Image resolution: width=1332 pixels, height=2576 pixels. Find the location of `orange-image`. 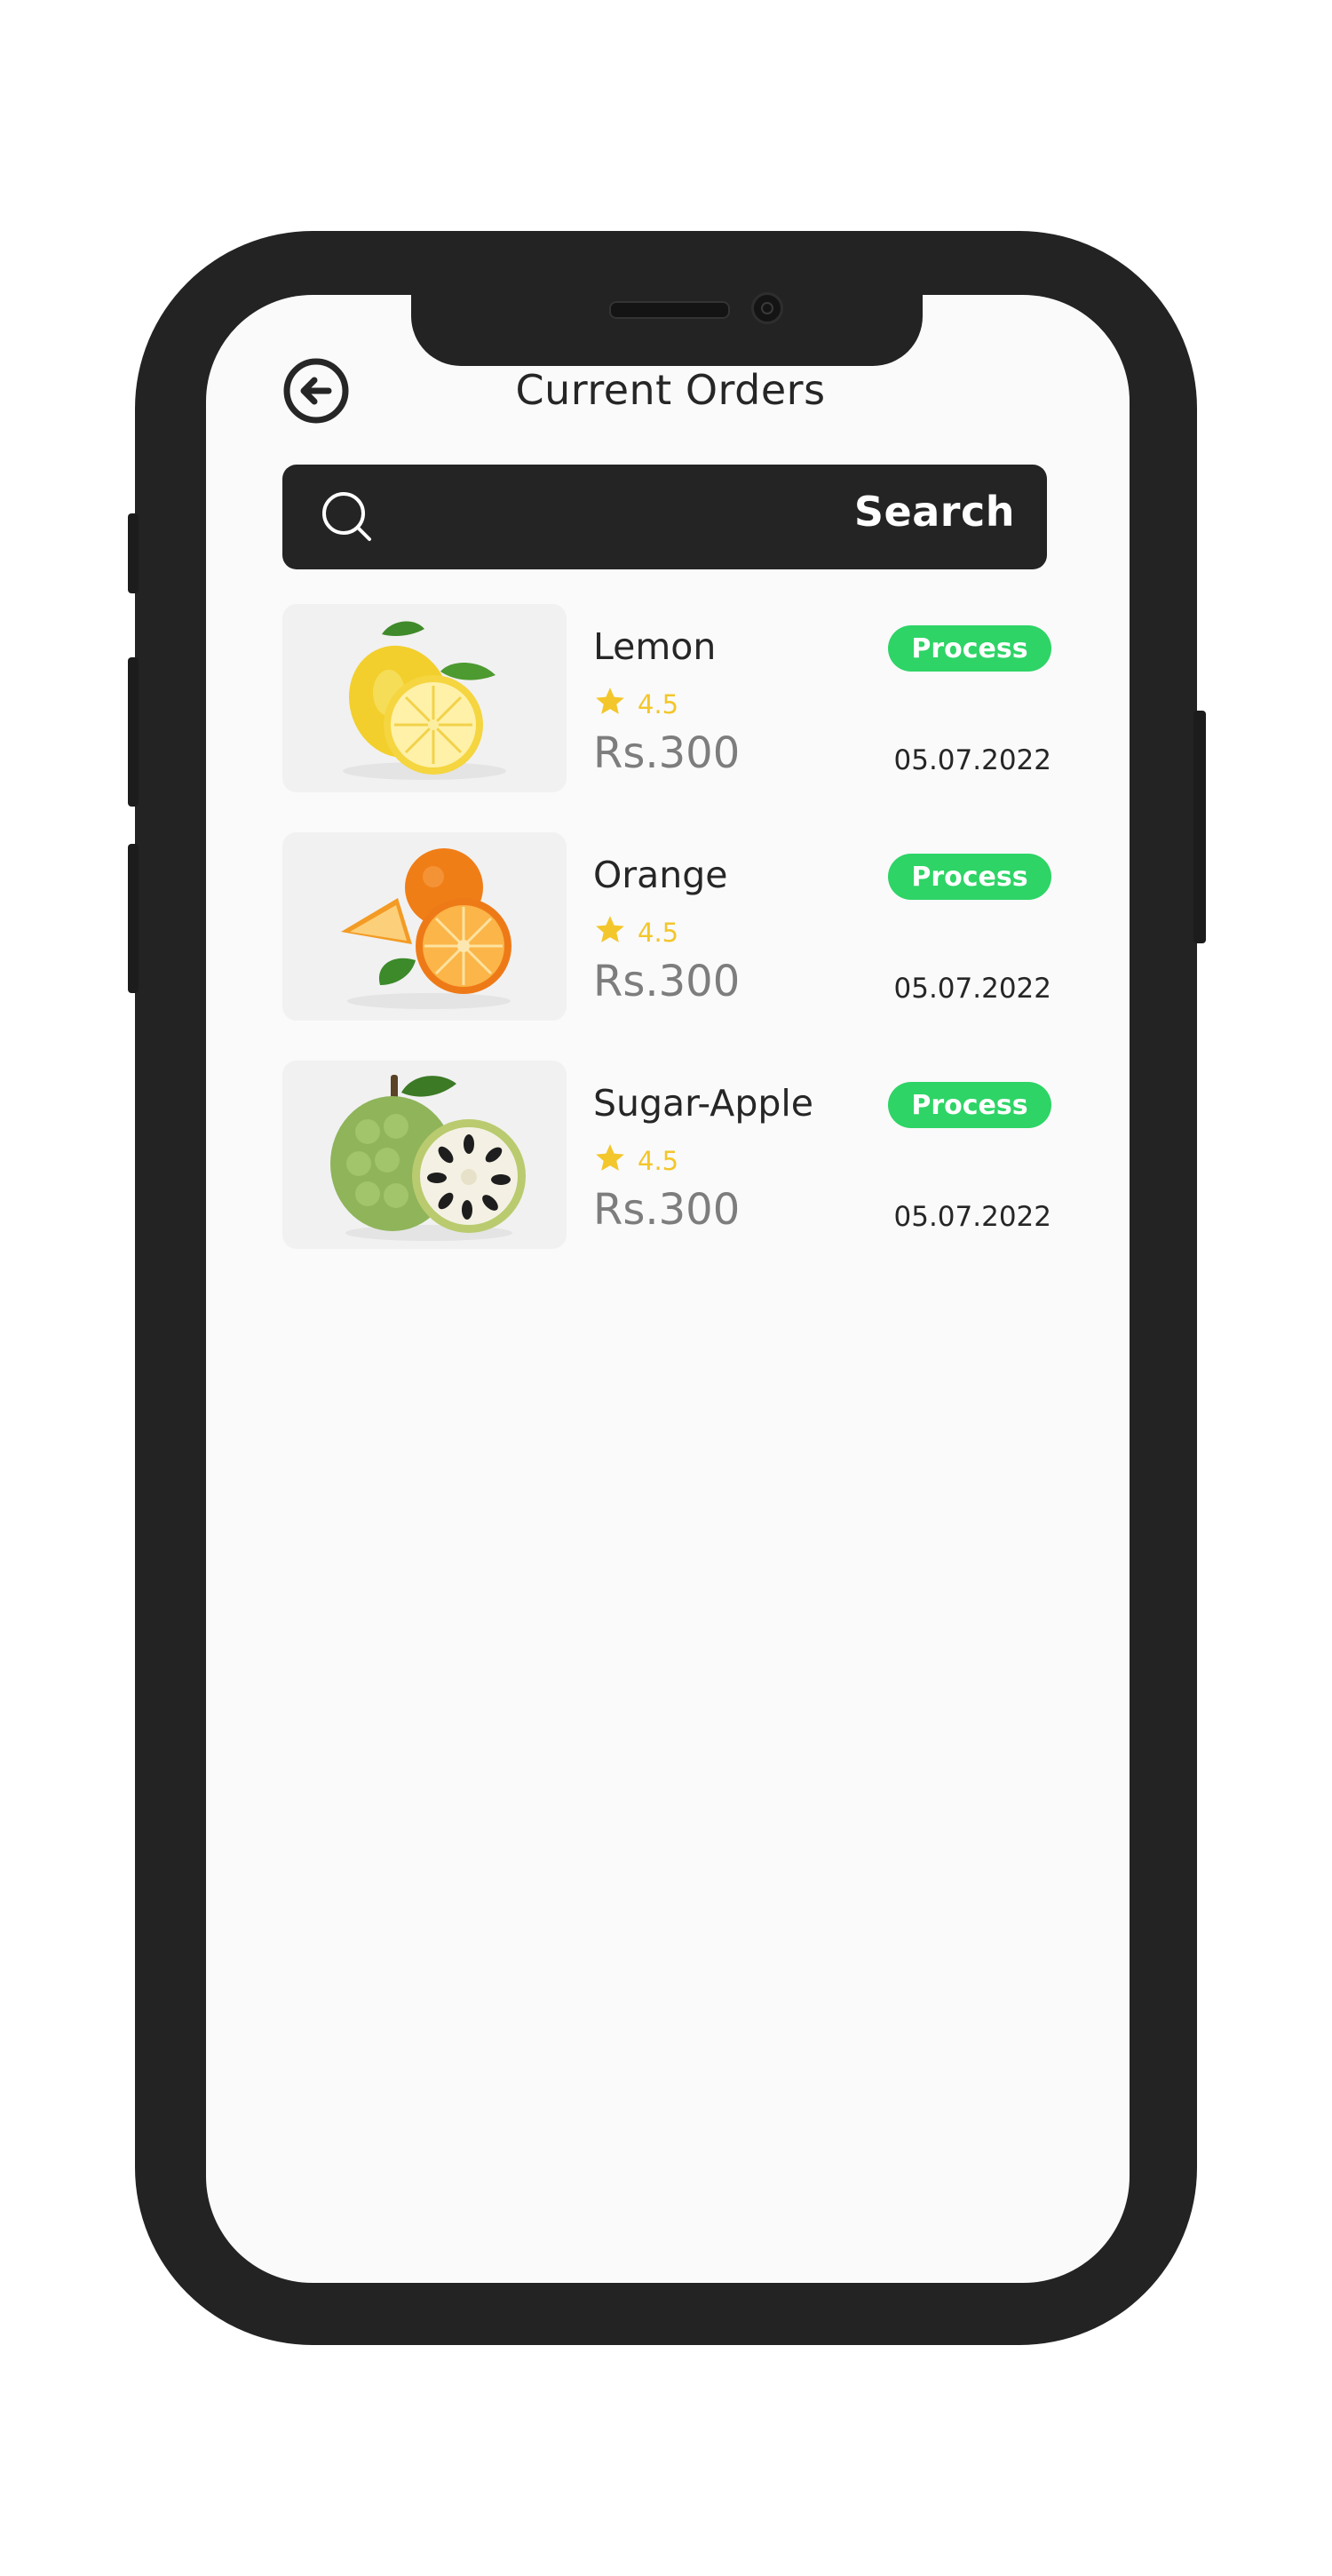

orange-image is located at coordinates (425, 926).